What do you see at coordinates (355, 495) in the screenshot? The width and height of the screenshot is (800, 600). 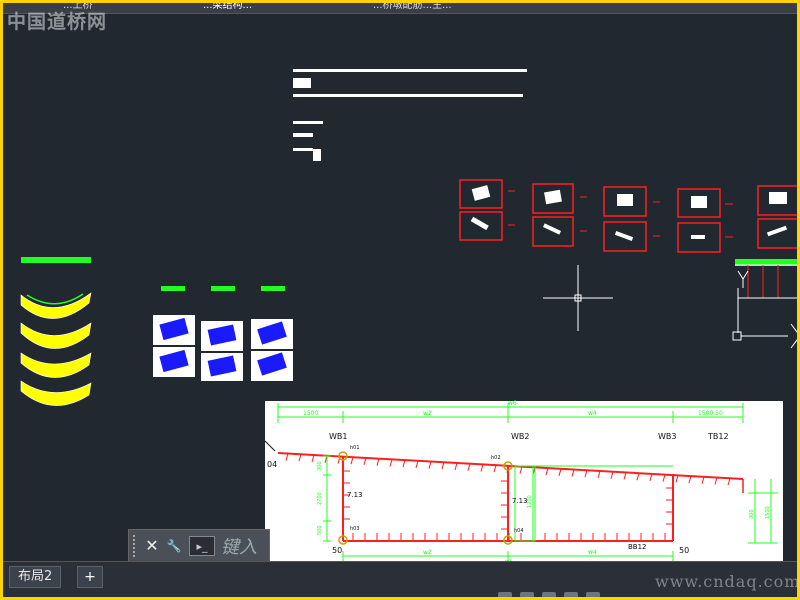 I see `bar-label-left: 7.13` at bounding box center [355, 495].